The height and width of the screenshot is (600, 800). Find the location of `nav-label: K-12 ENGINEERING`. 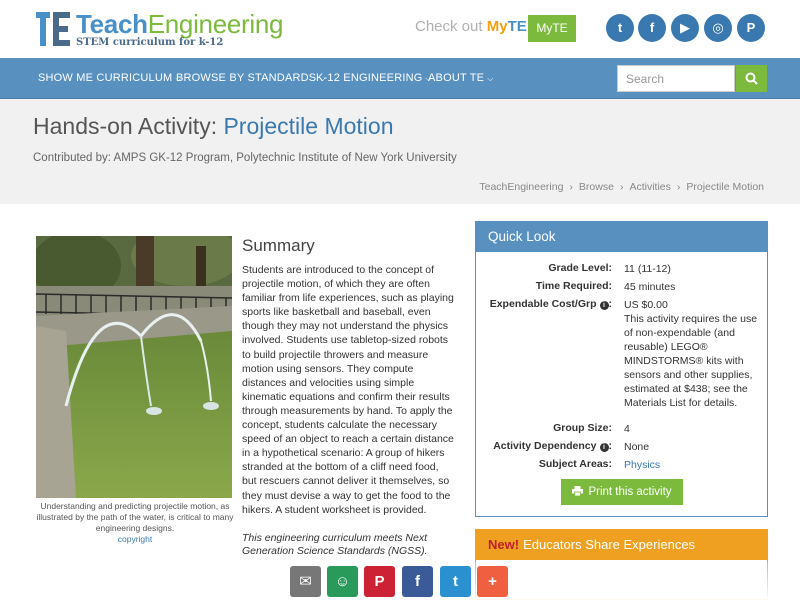

nav-label: K-12 ENGINEERING is located at coordinates (369, 78).